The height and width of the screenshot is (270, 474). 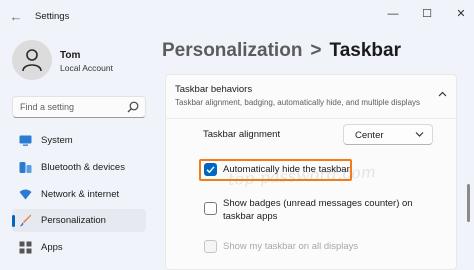 What do you see at coordinates (210, 208) in the screenshot?
I see `badges-checkbox` at bounding box center [210, 208].